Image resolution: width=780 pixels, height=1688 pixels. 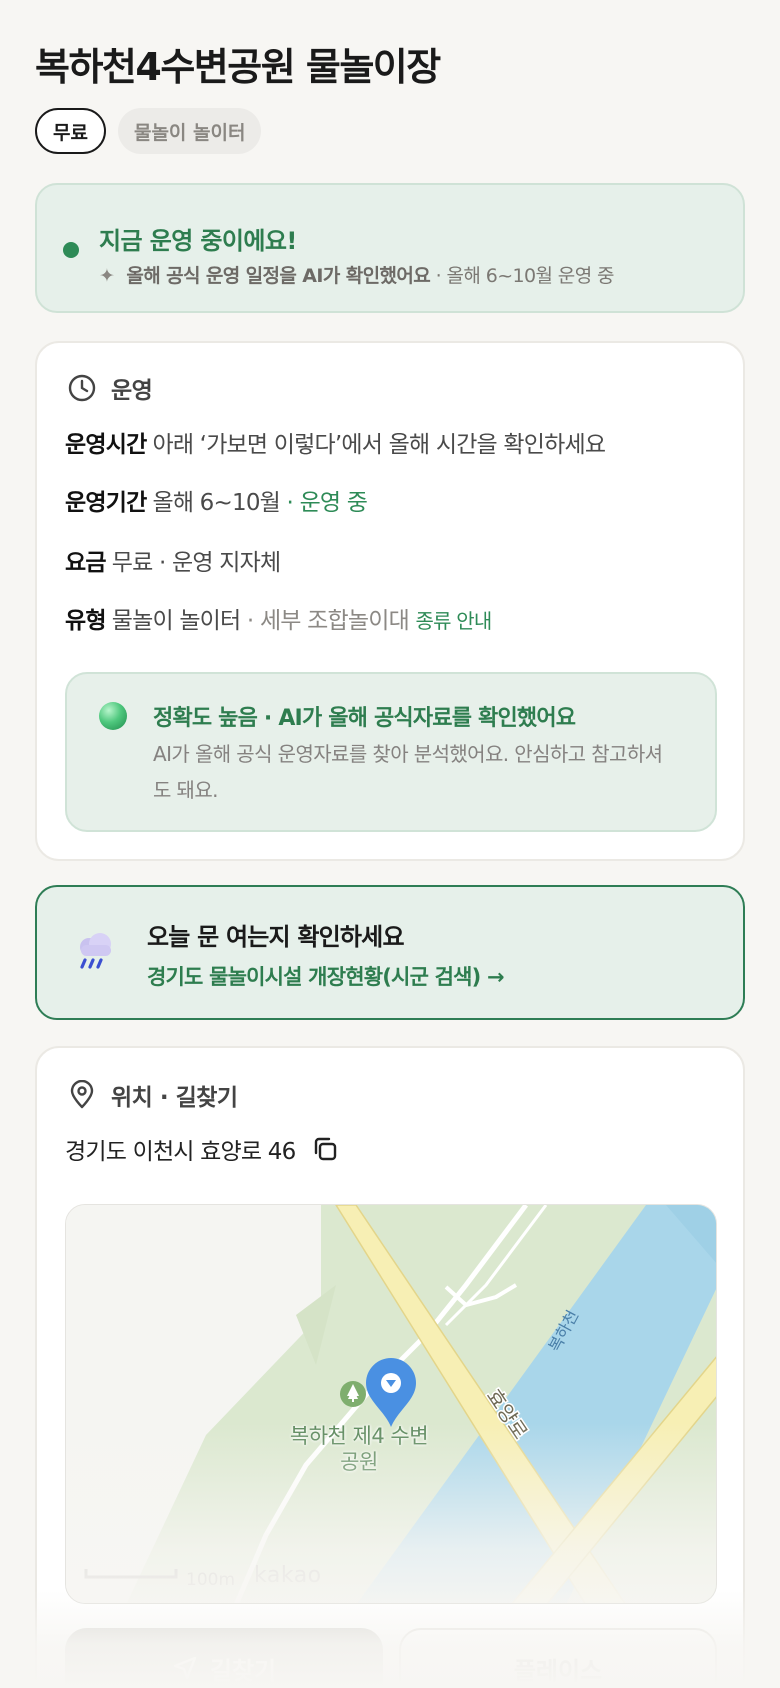 I want to click on open-check-card: 오늘 문 여는지 확인하세요 경기도 물놀이시설 개장현황(시군 검색) →, so click(x=390, y=952).